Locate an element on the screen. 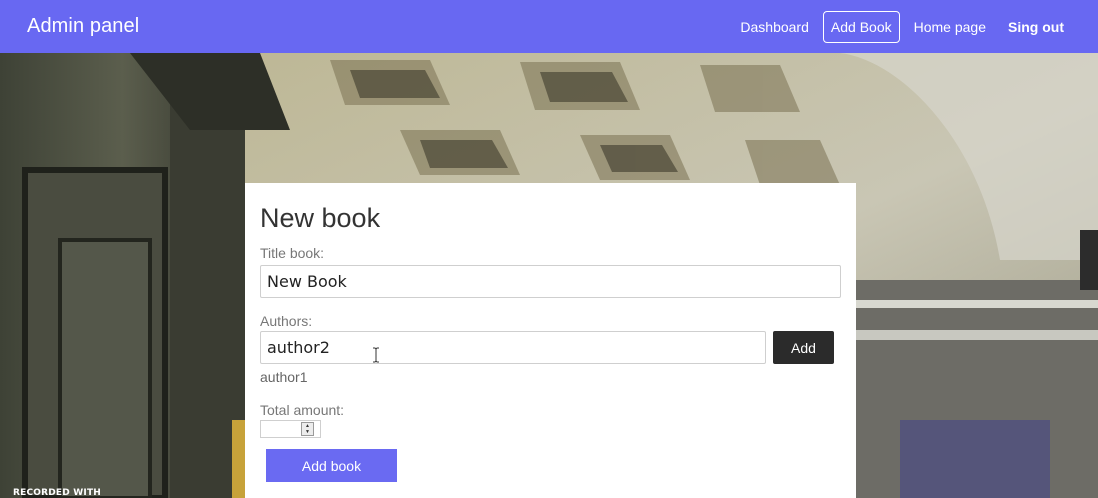 The width and height of the screenshot is (1098, 498). nav-link-dashboard: Dashboard is located at coordinates (774, 27).